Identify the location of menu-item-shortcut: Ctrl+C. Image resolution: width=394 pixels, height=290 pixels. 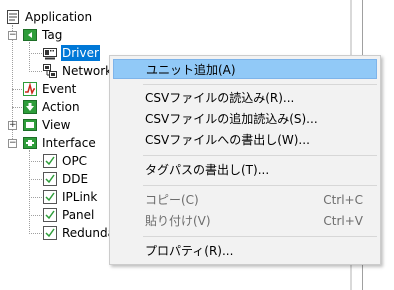
(343, 200).